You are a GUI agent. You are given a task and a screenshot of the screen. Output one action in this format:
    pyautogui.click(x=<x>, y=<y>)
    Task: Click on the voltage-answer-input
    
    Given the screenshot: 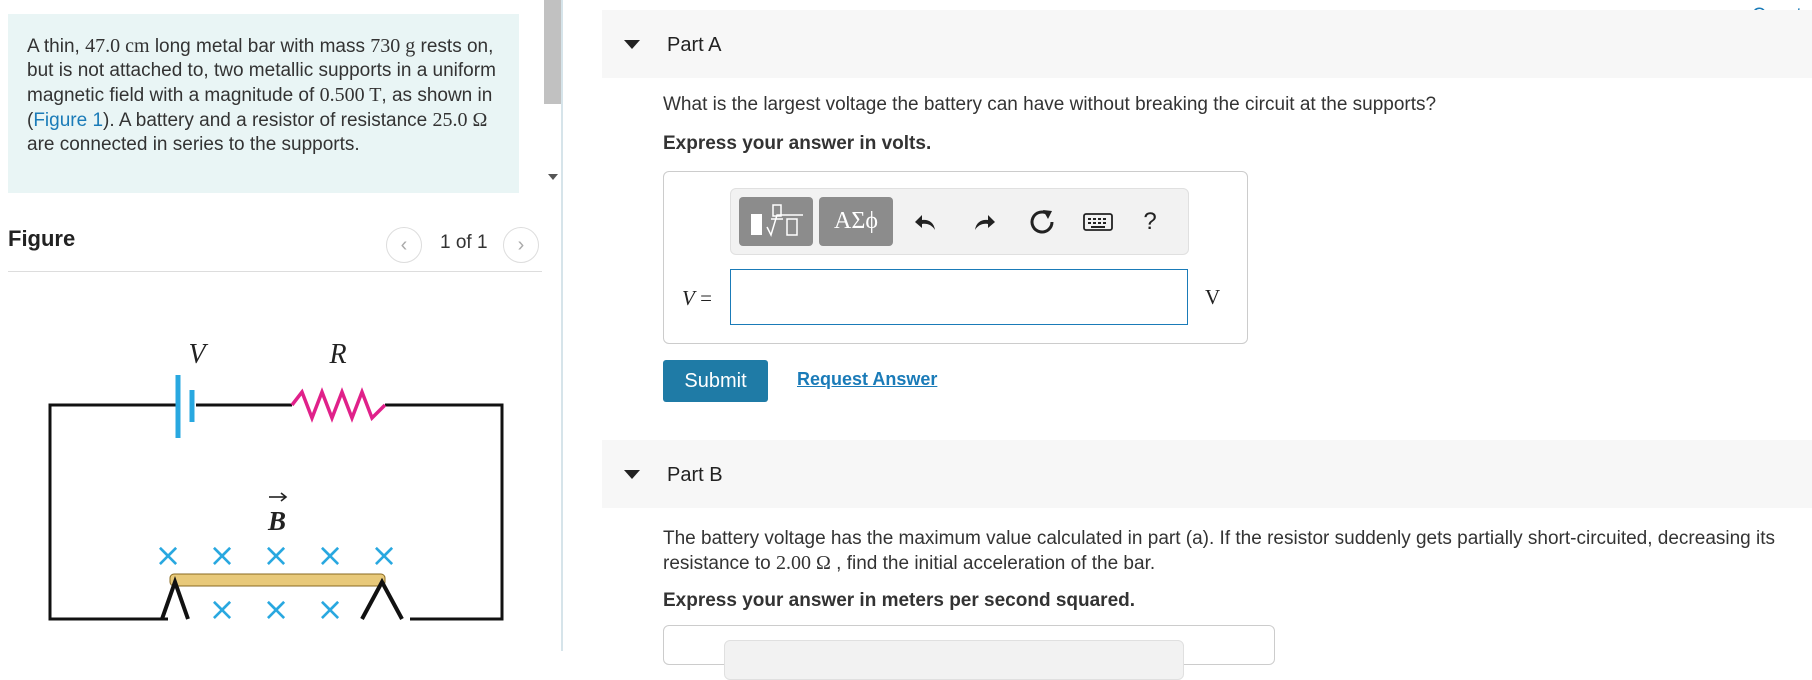 What is the action you would take?
    pyautogui.click(x=959, y=297)
    